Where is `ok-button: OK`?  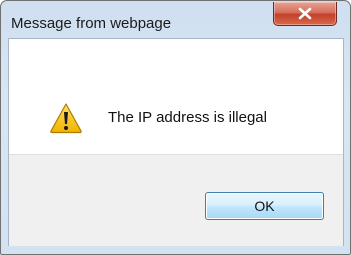 ok-button: OK is located at coordinates (264, 206).